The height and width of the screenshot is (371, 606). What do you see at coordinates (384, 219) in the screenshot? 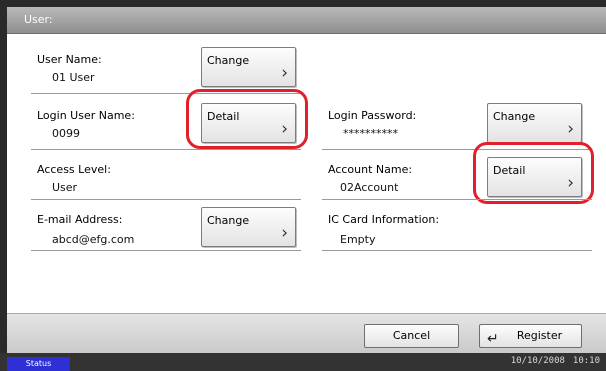
I see `ic-card-label: IC Card Information:` at bounding box center [384, 219].